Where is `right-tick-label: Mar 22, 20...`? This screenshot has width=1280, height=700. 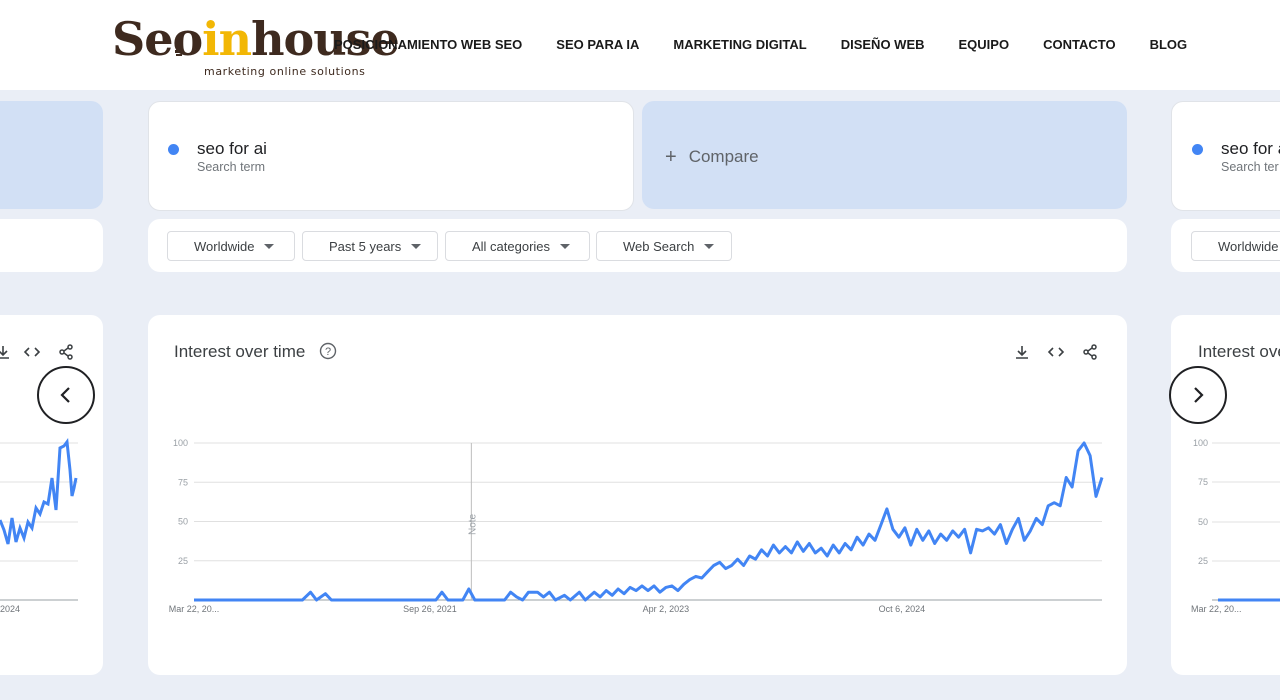 right-tick-label: Mar 22, 20... is located at coordinates (1216, 609).